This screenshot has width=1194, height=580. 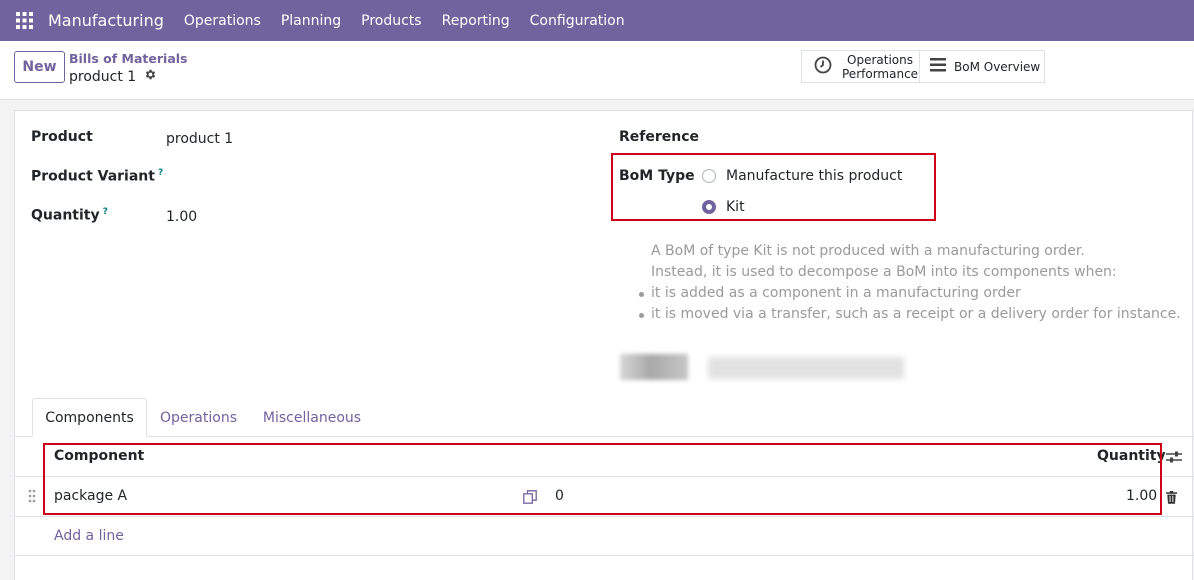 I want to click on product-variant-help-mark: ?, so click(x=160, y=173).